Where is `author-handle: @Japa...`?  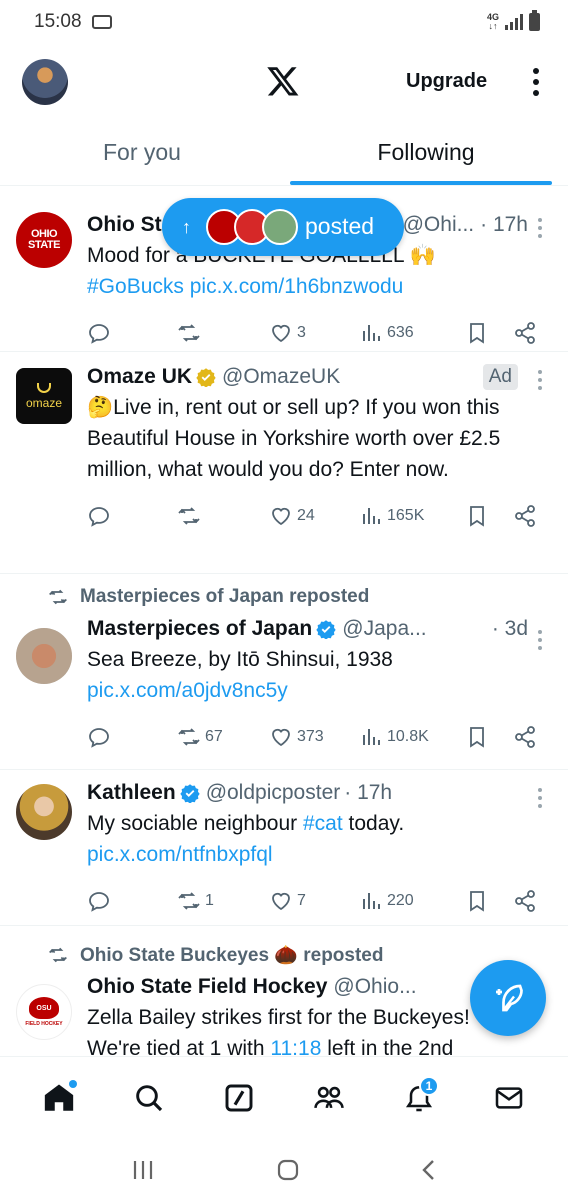
author-handle: @Japa... is located at coordinates (384, 629).